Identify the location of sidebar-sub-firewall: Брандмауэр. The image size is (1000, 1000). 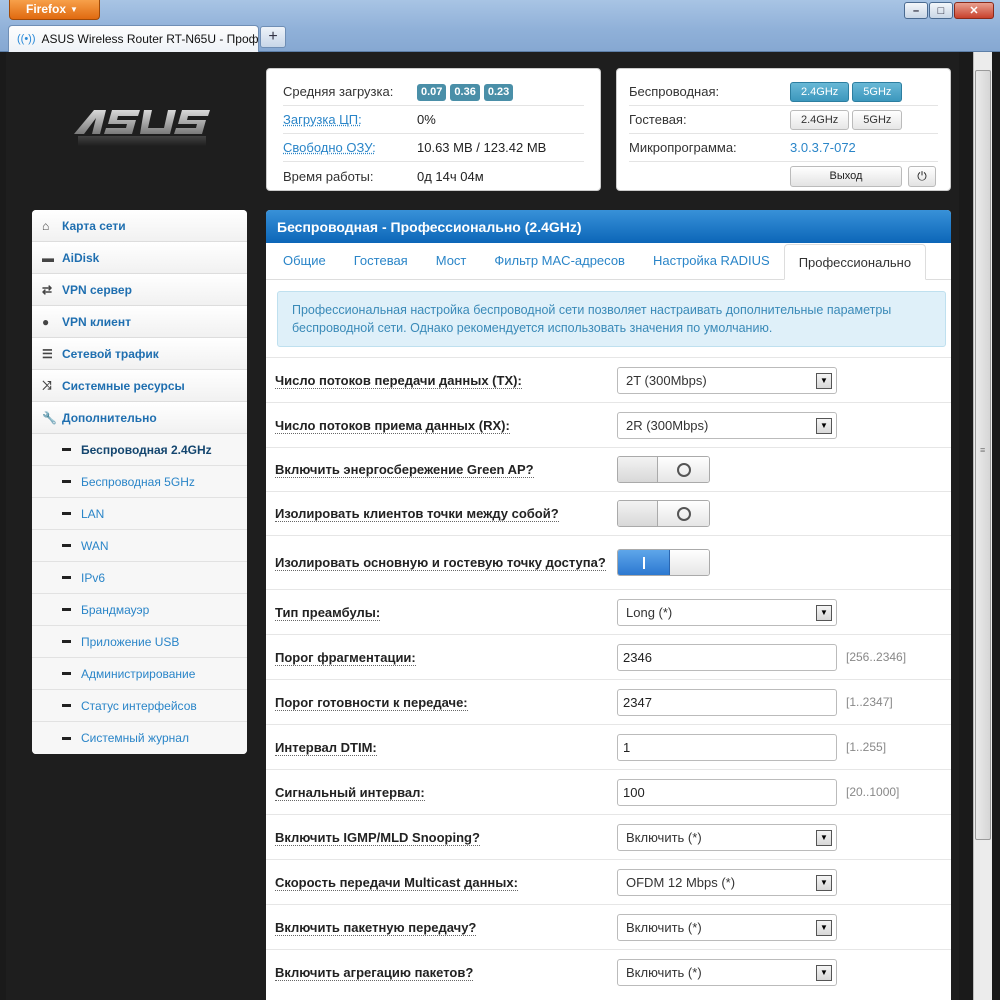
(139, 610).